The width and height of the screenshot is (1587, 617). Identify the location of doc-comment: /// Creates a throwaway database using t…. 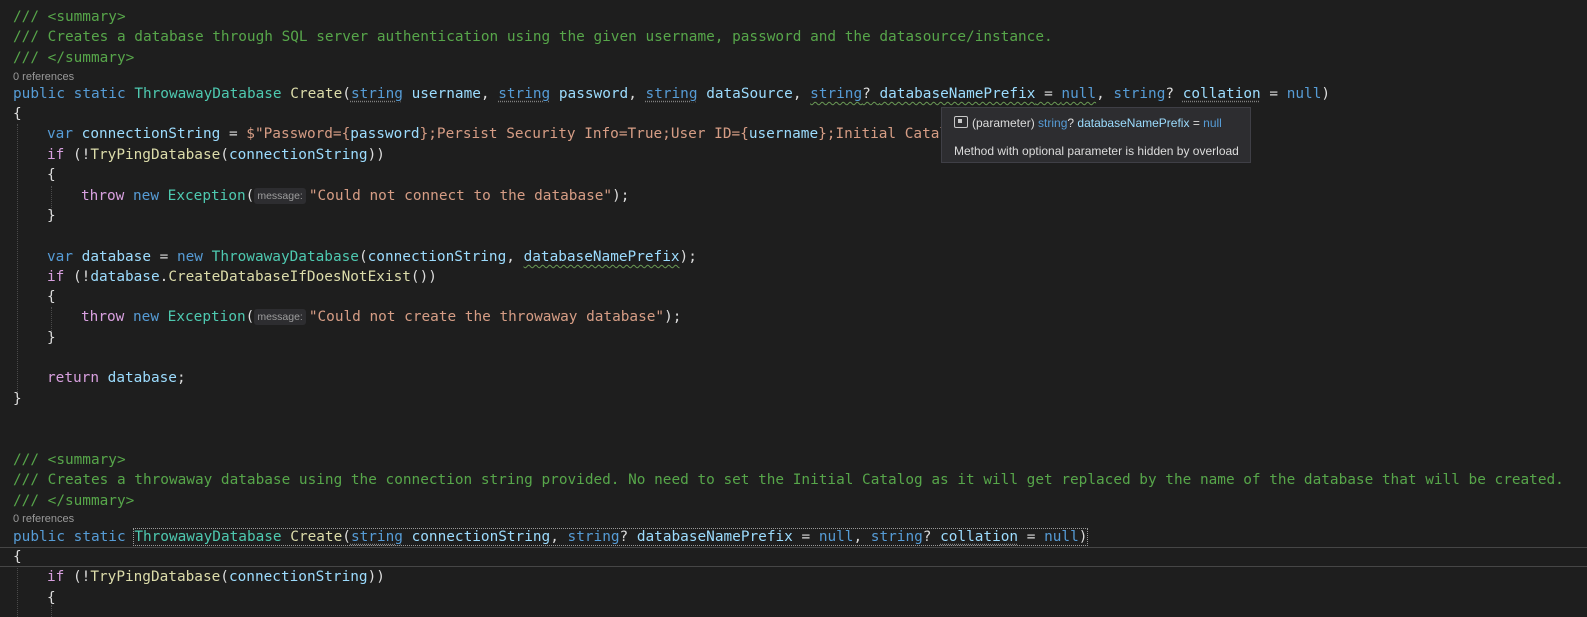
(788, 480).